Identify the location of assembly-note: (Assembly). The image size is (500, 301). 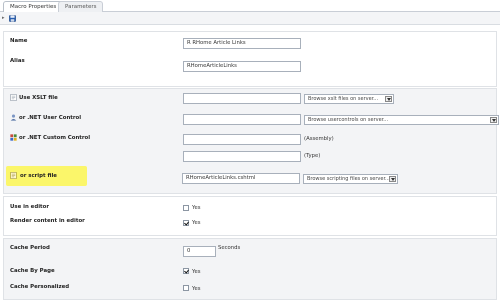
(319, 139).